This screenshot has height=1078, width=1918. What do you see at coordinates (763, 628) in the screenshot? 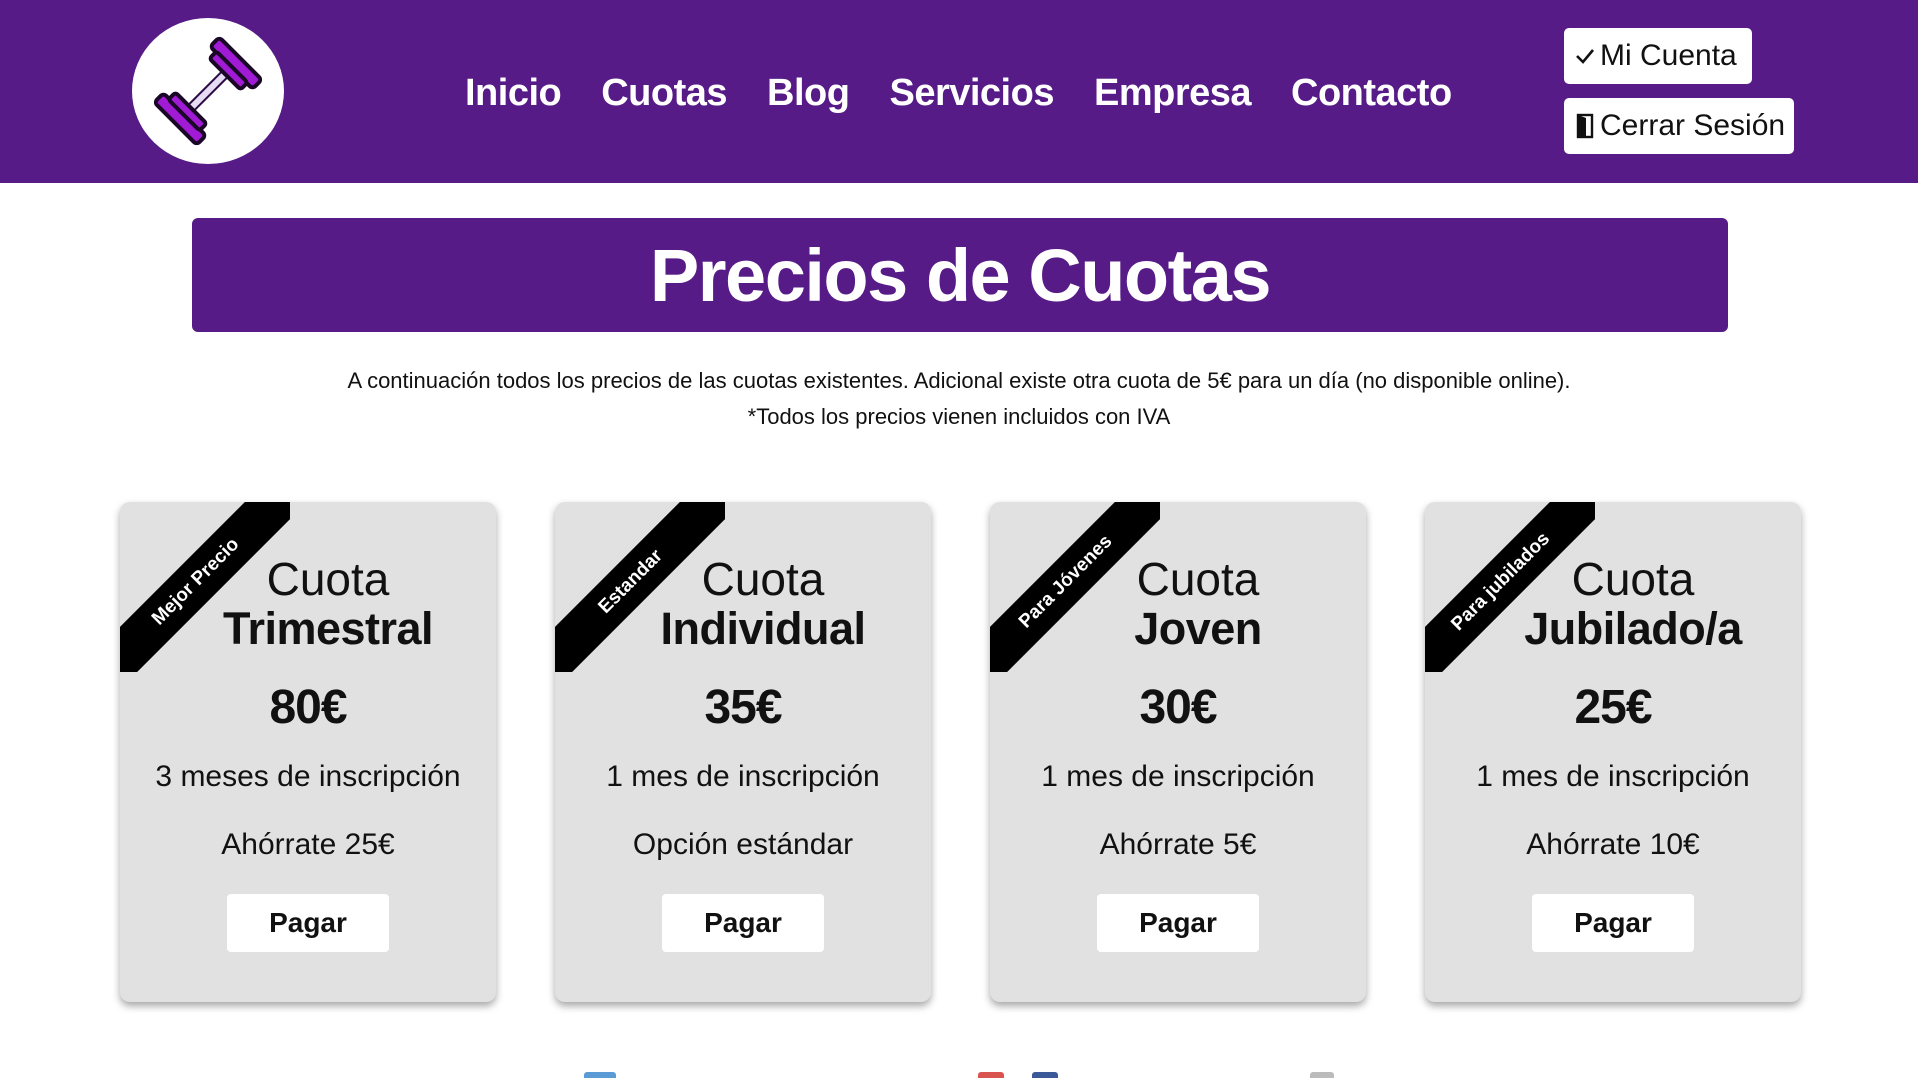
I see `plan-name-line-2: Individual` at bounding box center [763, 628].